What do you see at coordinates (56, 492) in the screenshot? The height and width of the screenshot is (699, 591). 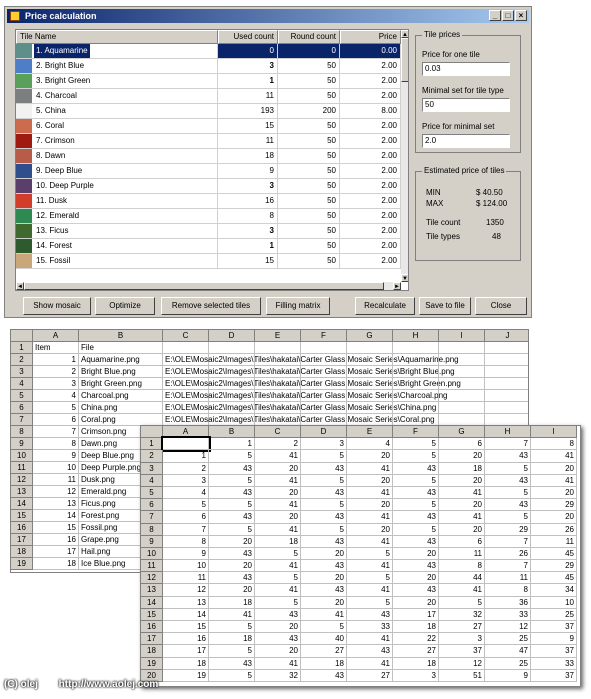 I see `item-cell: 12` at bounding box center [56, 492].